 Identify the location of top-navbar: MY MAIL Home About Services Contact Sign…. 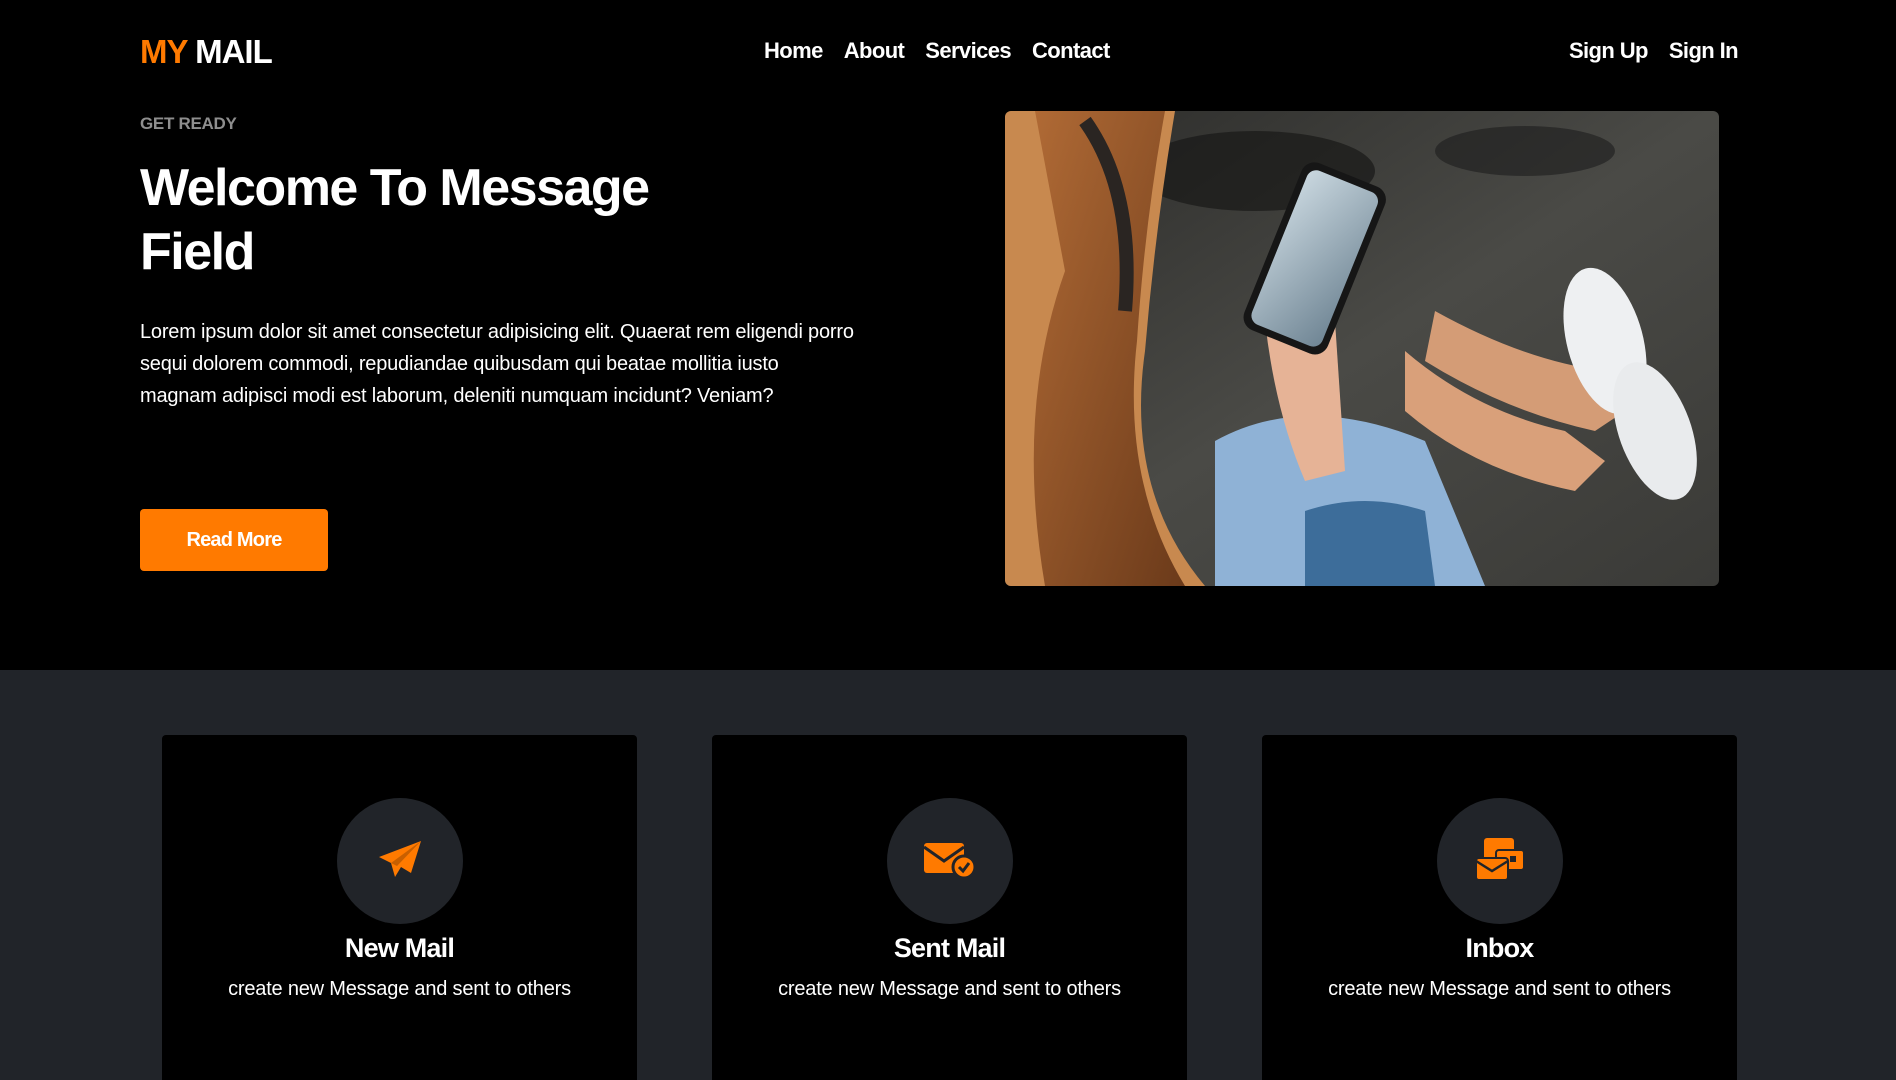
(948, 52).